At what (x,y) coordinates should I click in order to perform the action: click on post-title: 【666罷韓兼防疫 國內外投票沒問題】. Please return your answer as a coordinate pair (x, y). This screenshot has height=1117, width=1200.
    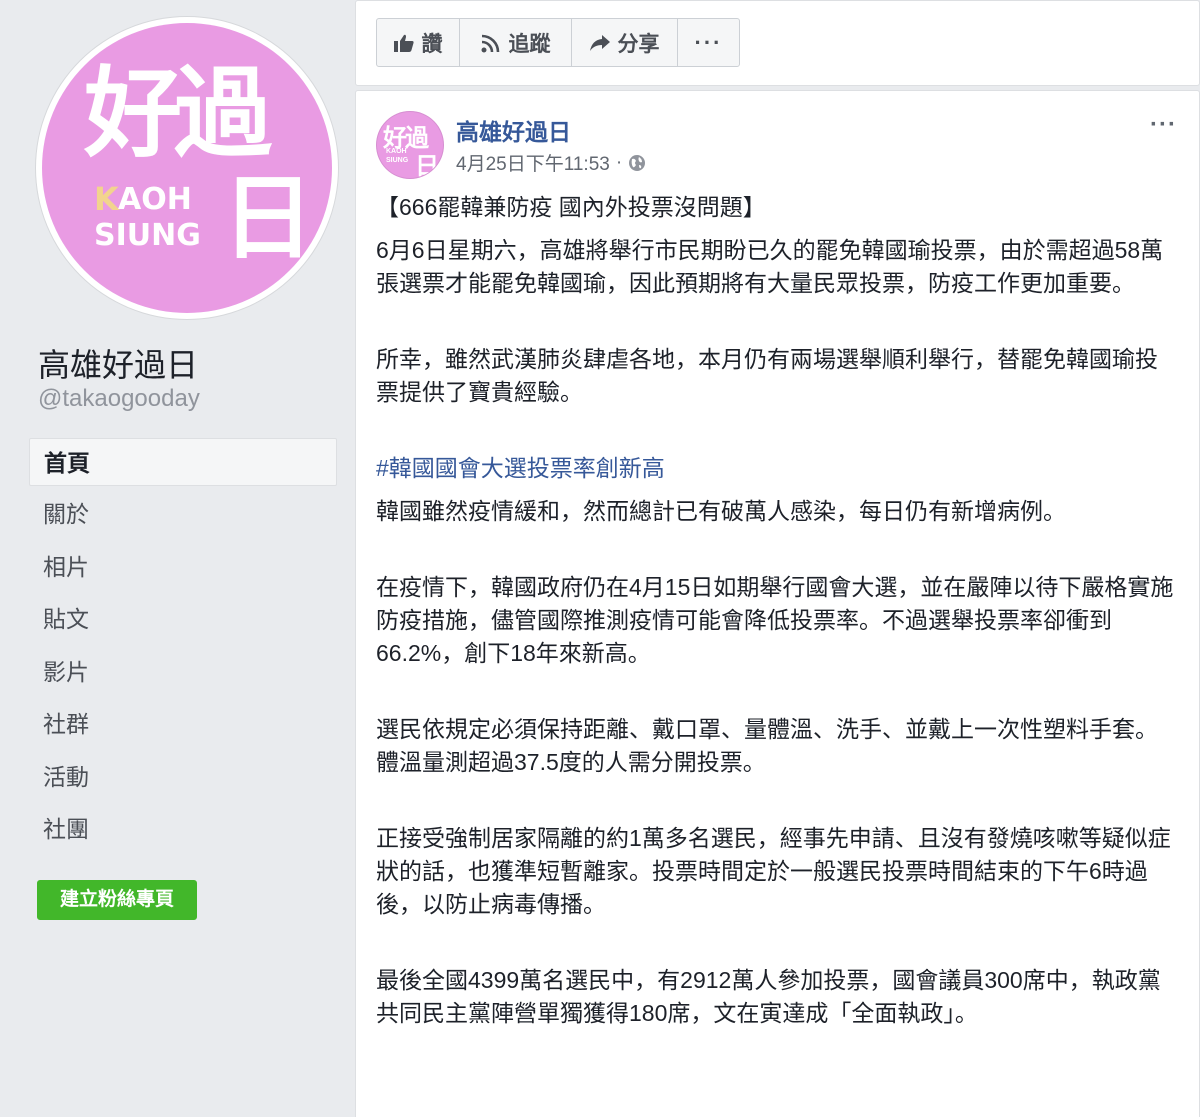
    Looking at the image, I should click on (571, 207).